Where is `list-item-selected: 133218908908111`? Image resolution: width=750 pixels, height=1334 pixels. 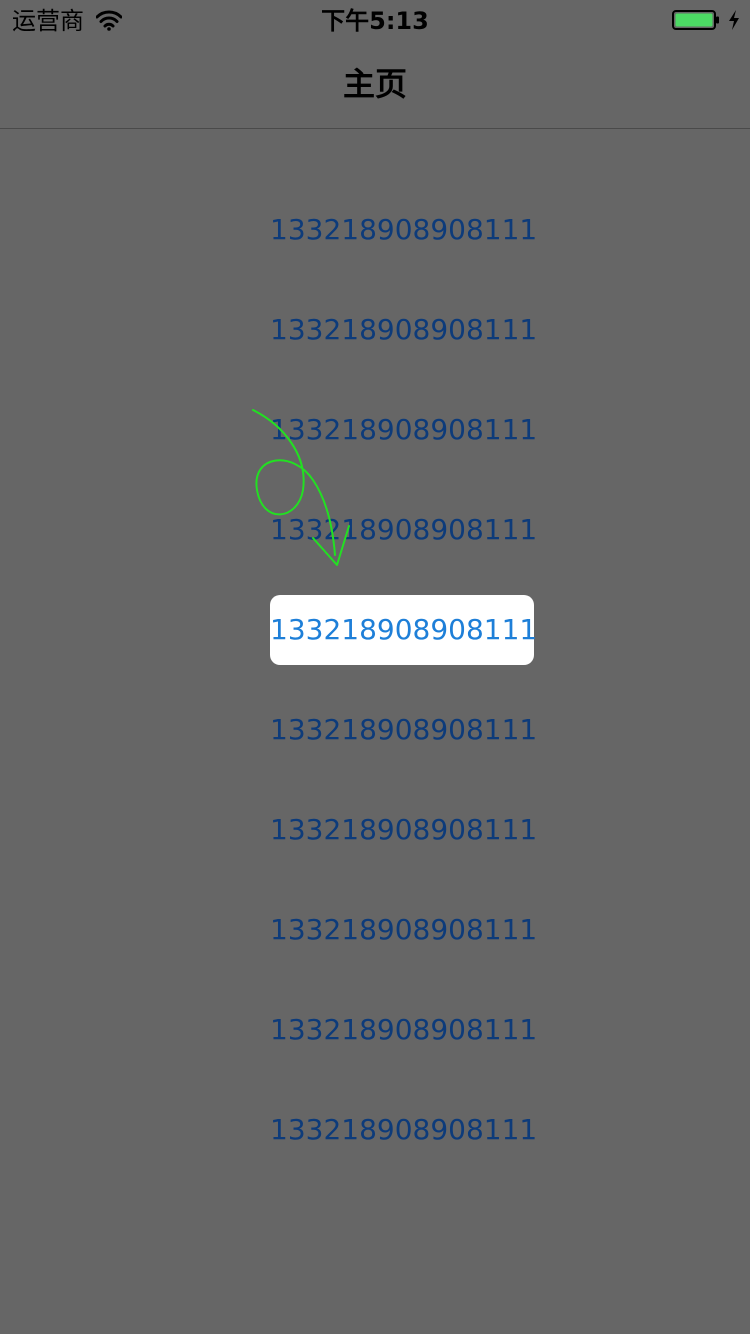
list-item-selected: 133218908908111 is located at coordinates (403, 630).